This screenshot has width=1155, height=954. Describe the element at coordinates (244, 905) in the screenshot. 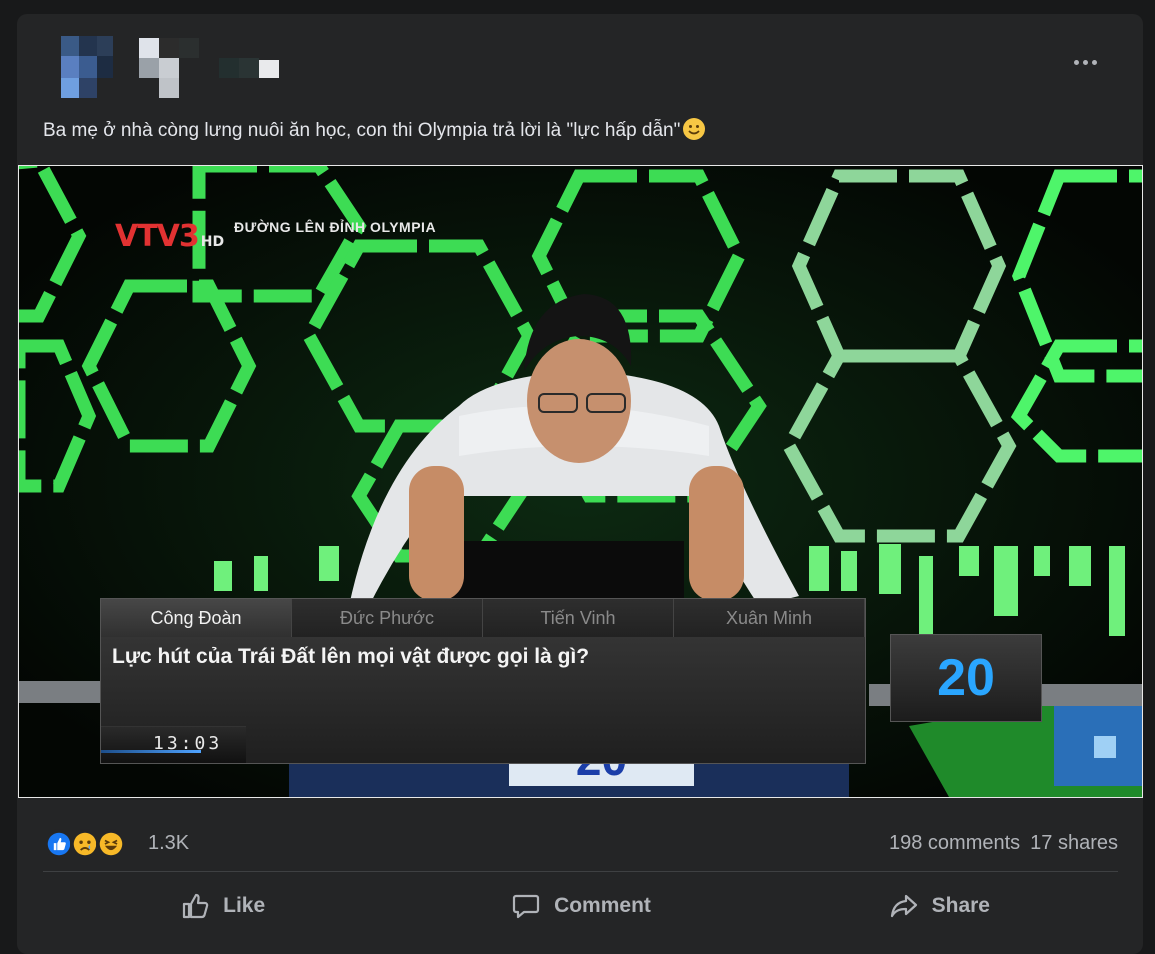

I see `like-label: Like` at that location.